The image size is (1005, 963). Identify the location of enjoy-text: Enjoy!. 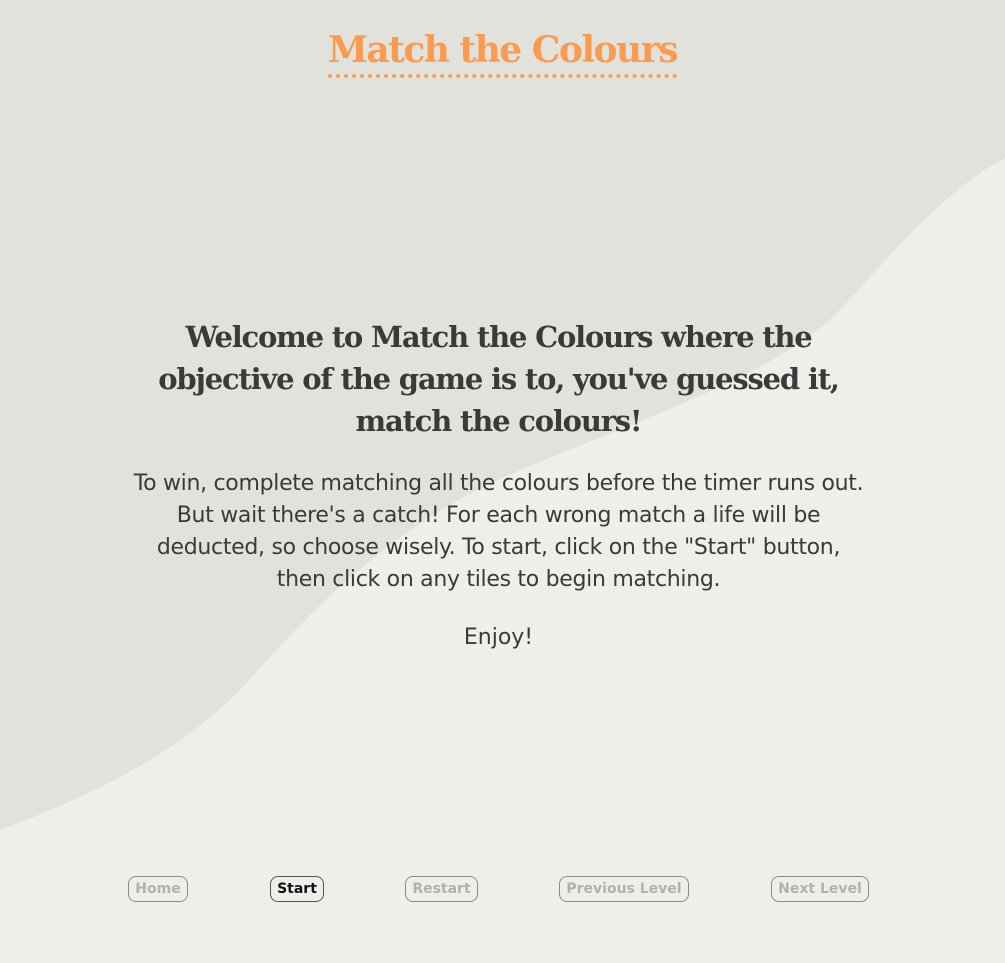
(498, 637).